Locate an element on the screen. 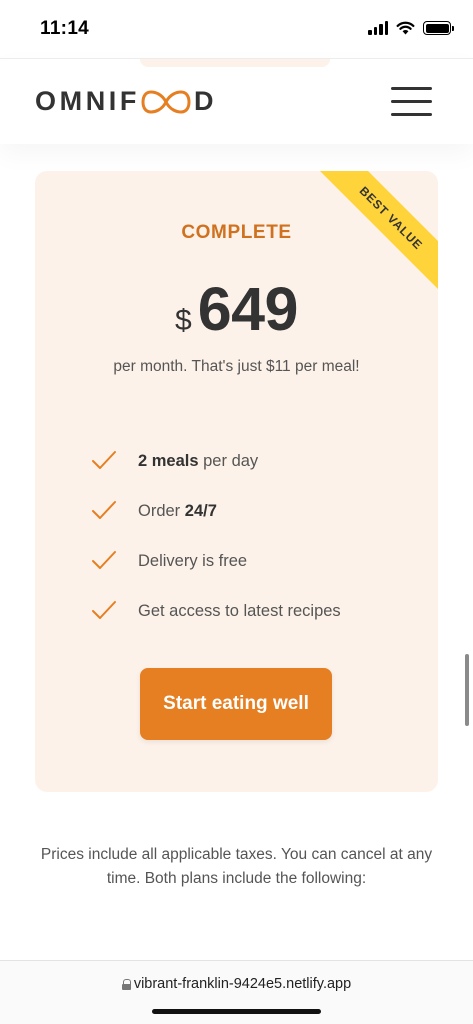 The width and height of the screenshot is (473, 1024). wifi-icon is located at coordinates (405, 28).